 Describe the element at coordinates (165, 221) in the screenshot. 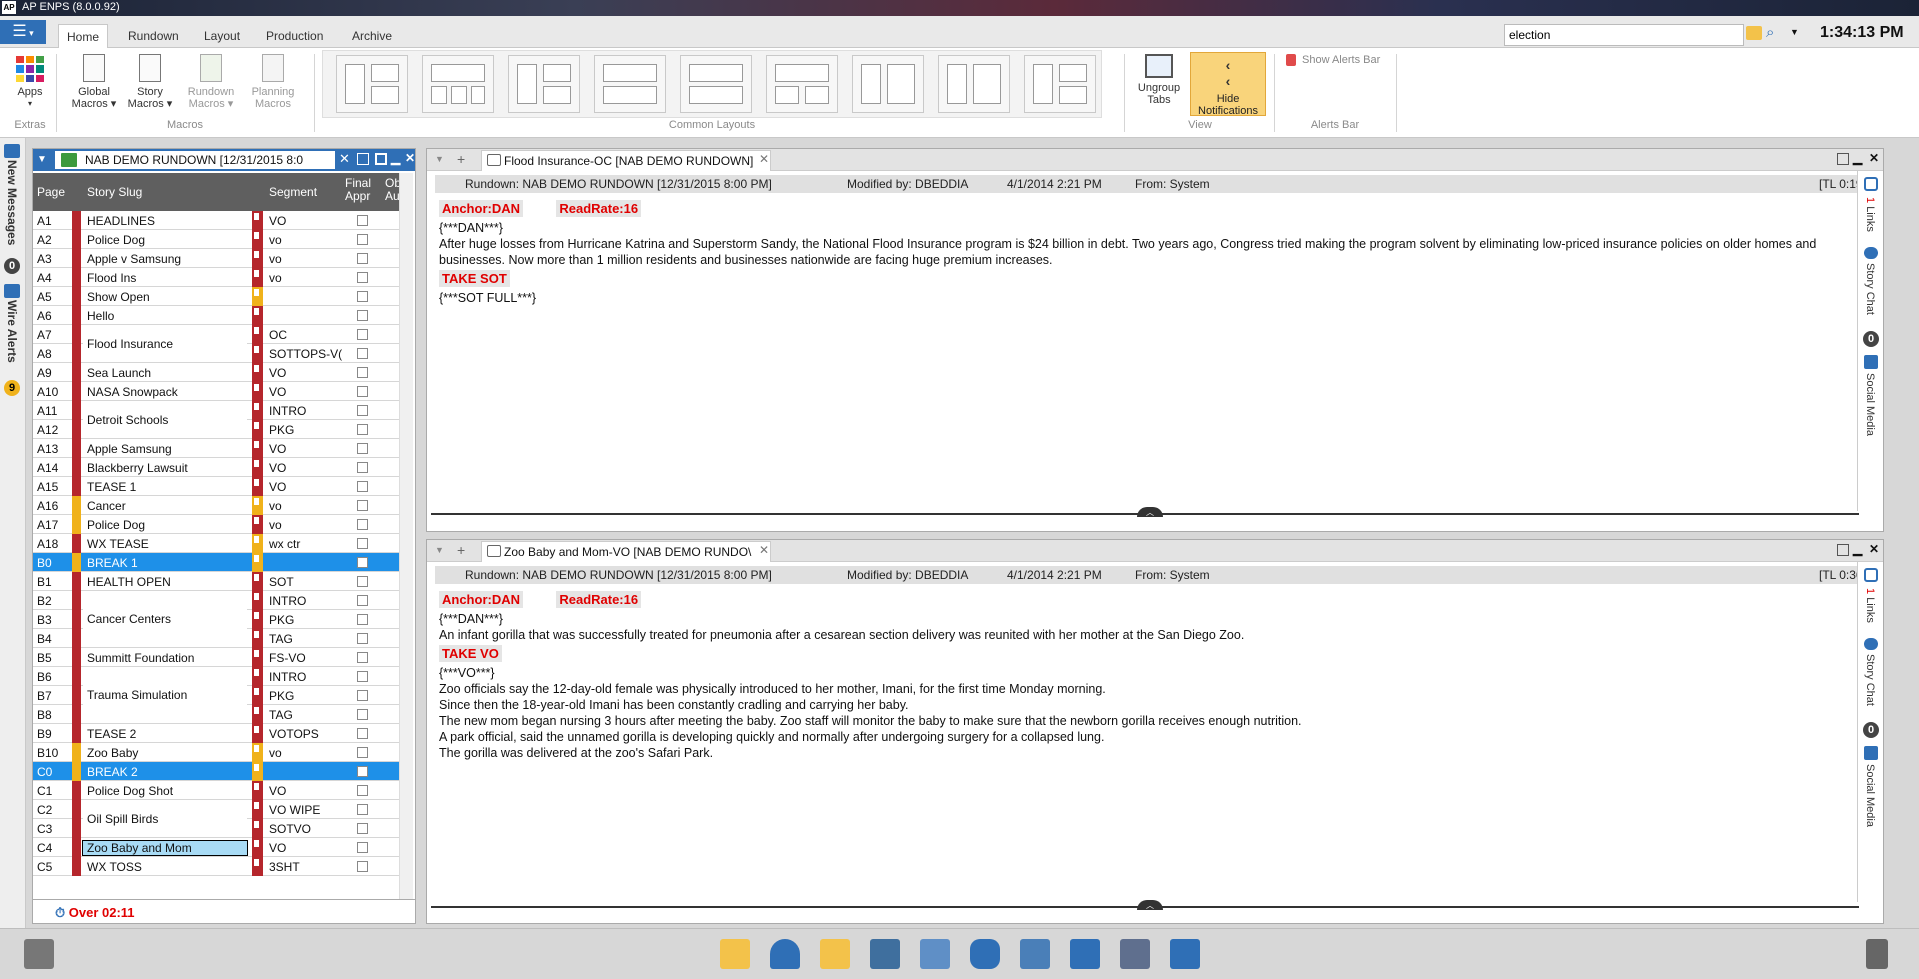

I see `row-story-slug: HEADLINES` at that location.